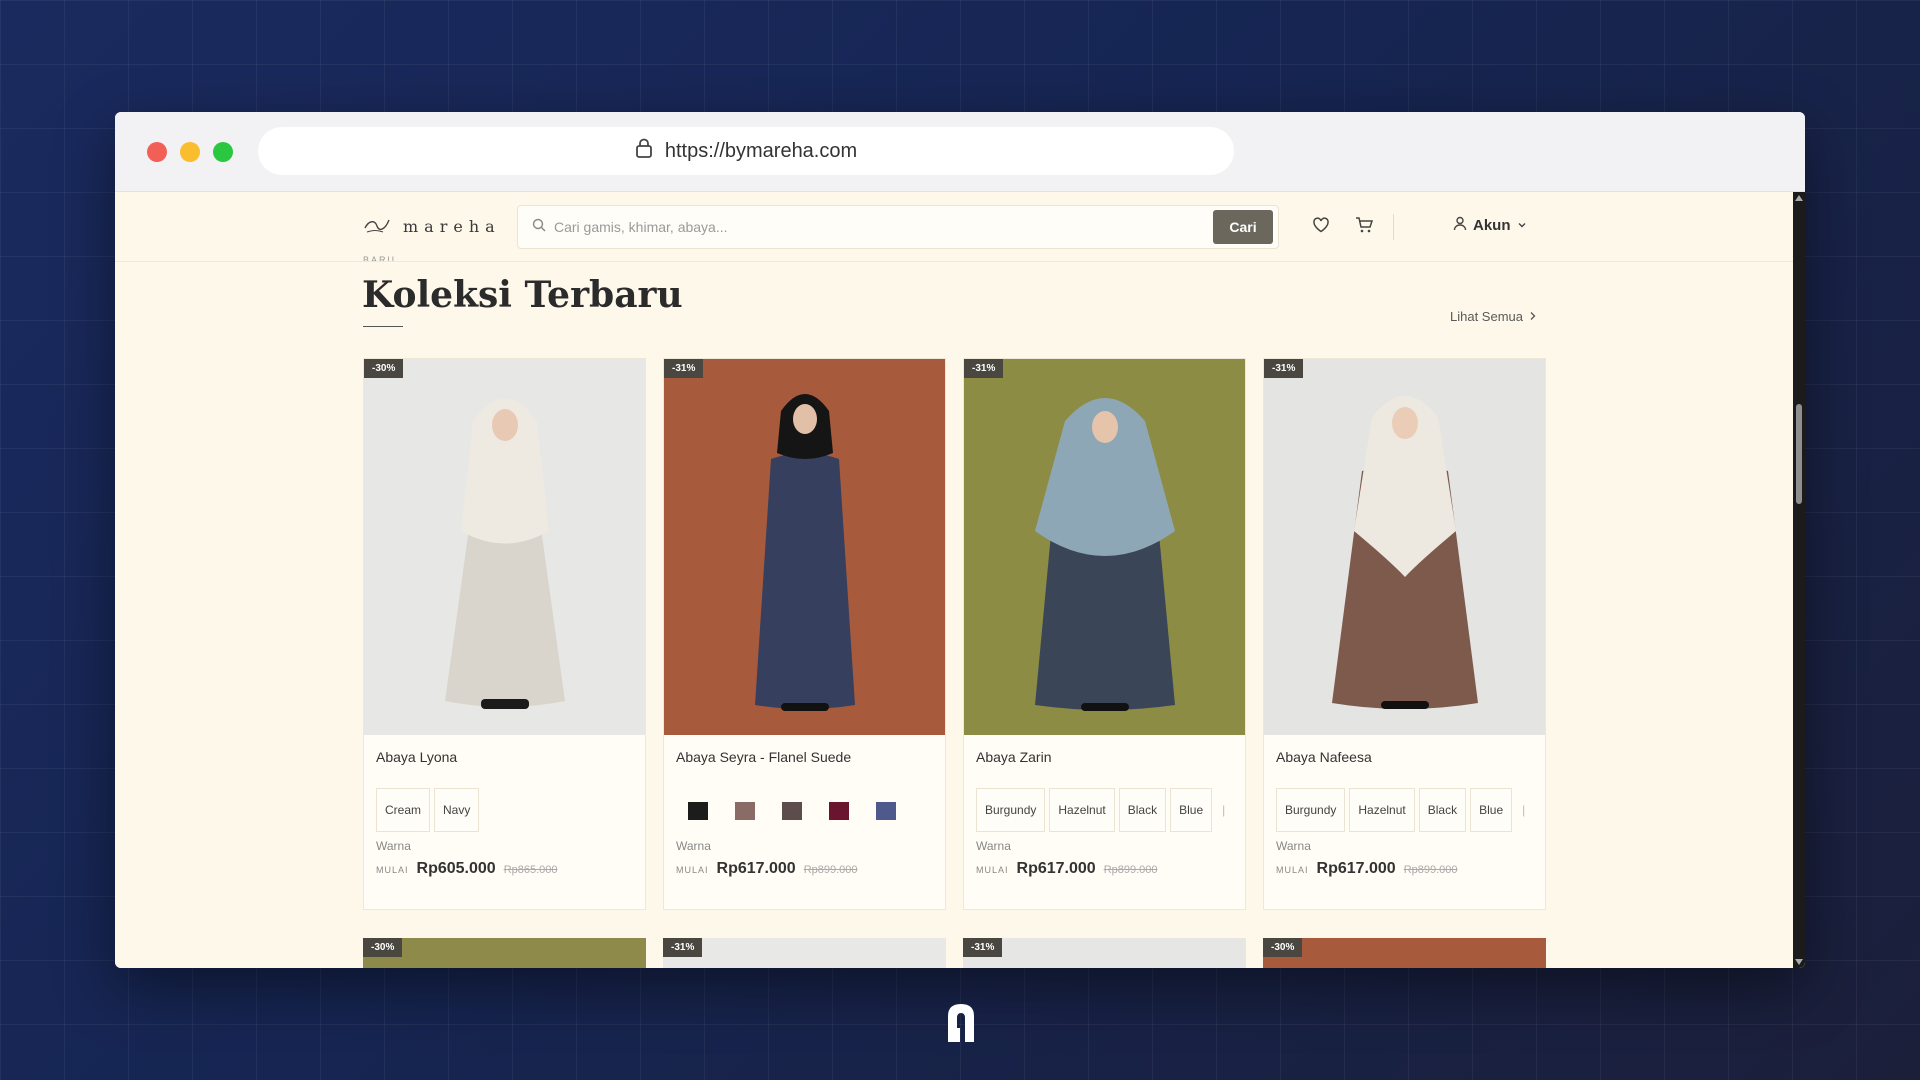 The width and height of the screenshot is (1920, 1080). I want to click on color-chip: Cream, so click(403, 810).